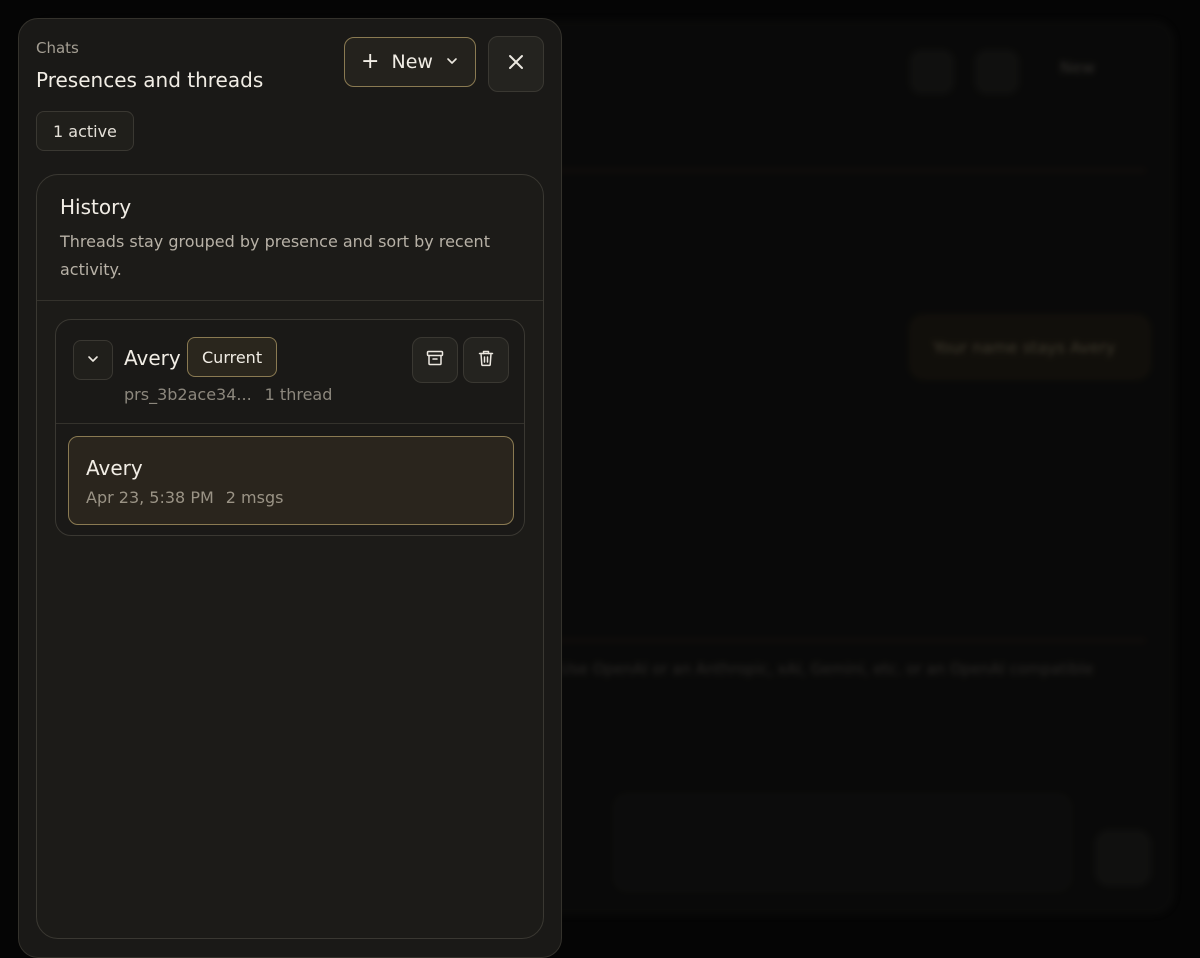 The width and height of the screenshot is (1200, 958). I want to click on delete-presence-button, so click(486, 360).